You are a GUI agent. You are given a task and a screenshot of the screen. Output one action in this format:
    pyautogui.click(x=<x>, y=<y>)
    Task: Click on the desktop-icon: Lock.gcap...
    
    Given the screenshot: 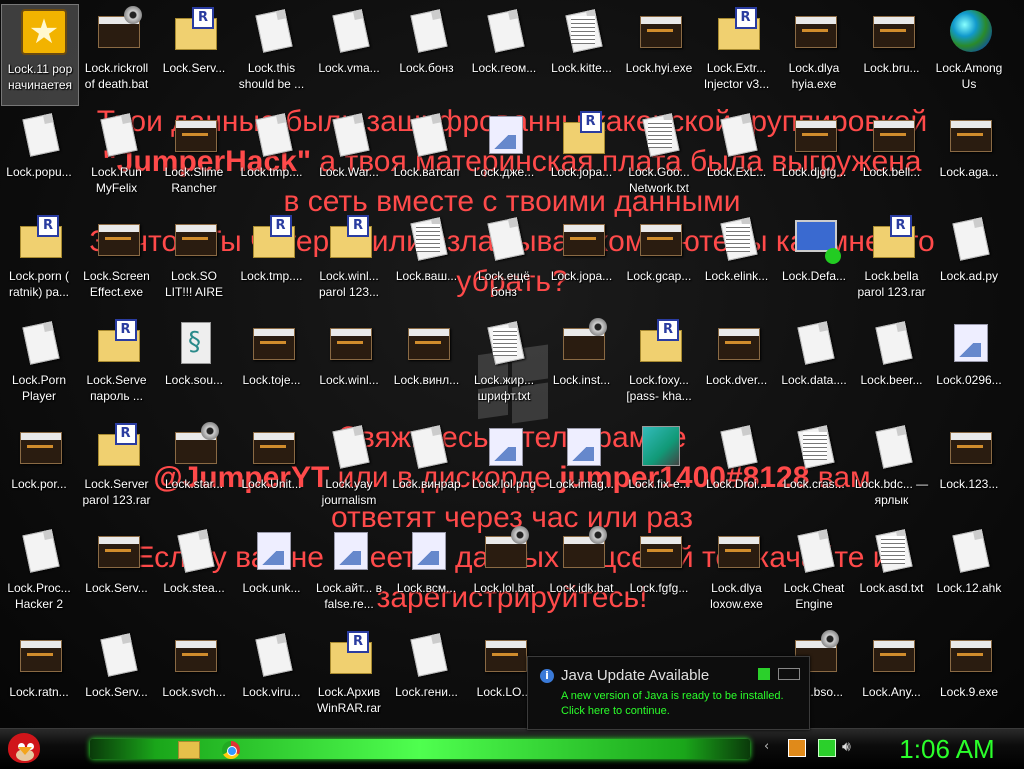 What is the action you would take?
    pyautogui.click(x=659, y=262)
    